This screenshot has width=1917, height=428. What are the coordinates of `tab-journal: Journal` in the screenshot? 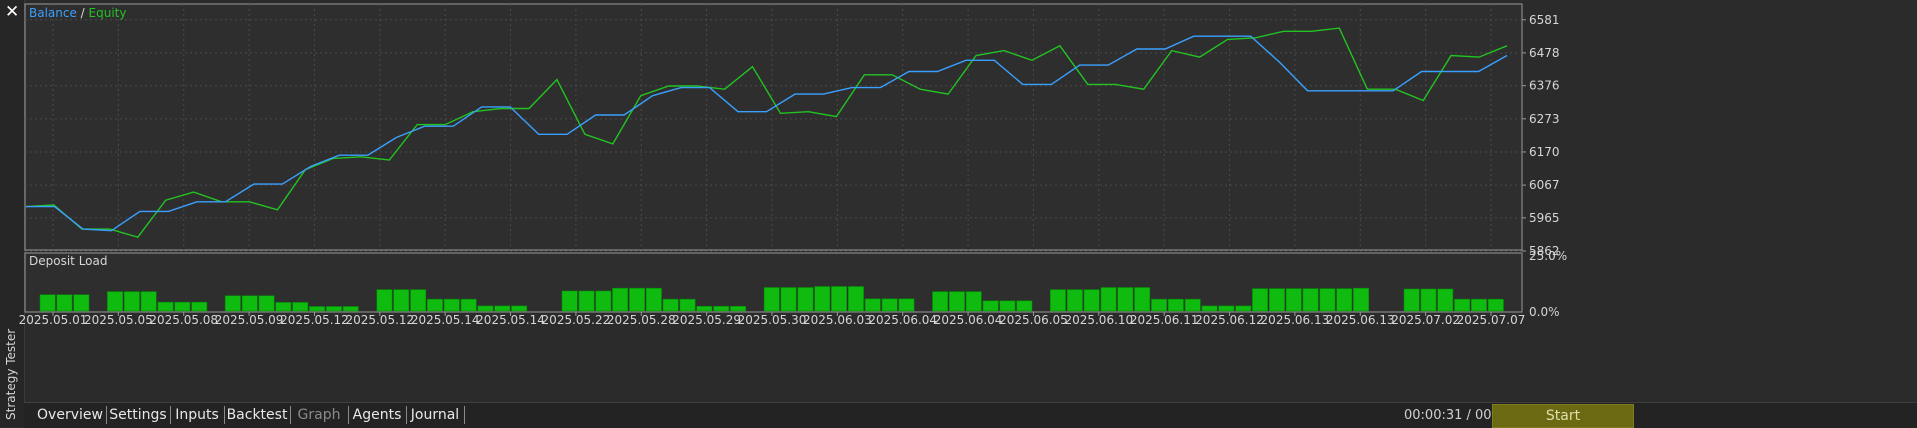 It's located at (435, 415).